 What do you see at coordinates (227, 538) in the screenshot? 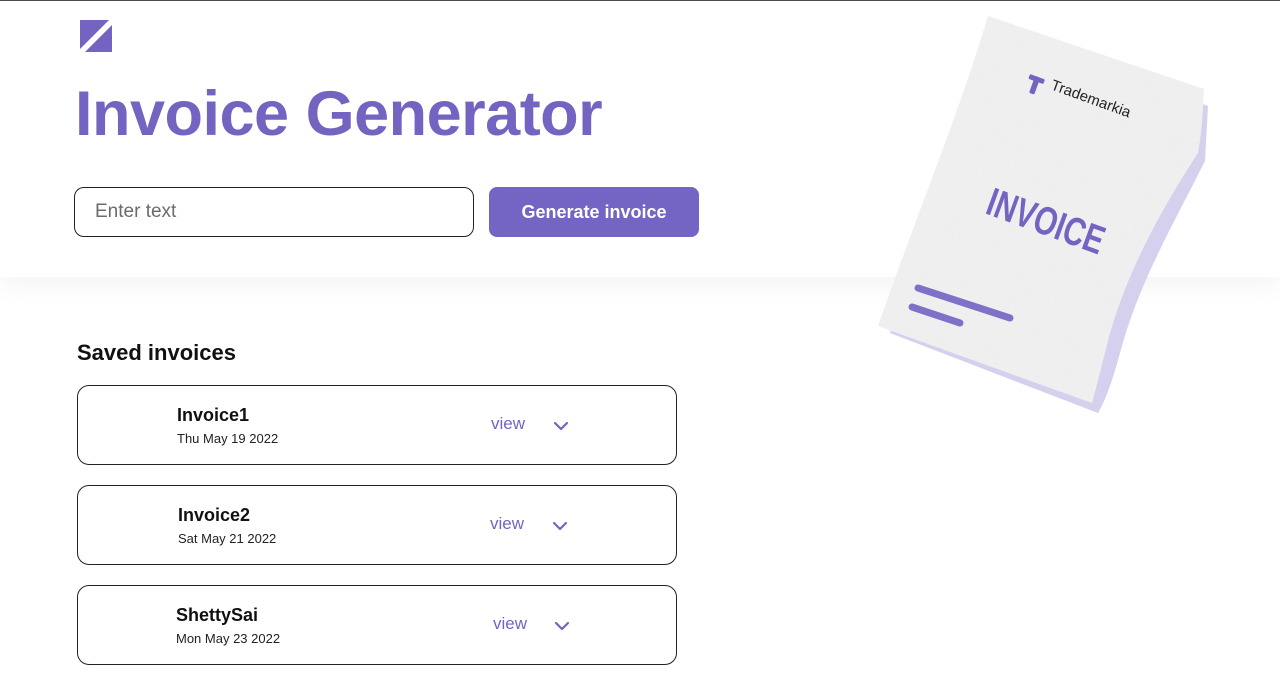
I see `invoice-date: Sat May 21 2022` at bounding box center [227, 538].